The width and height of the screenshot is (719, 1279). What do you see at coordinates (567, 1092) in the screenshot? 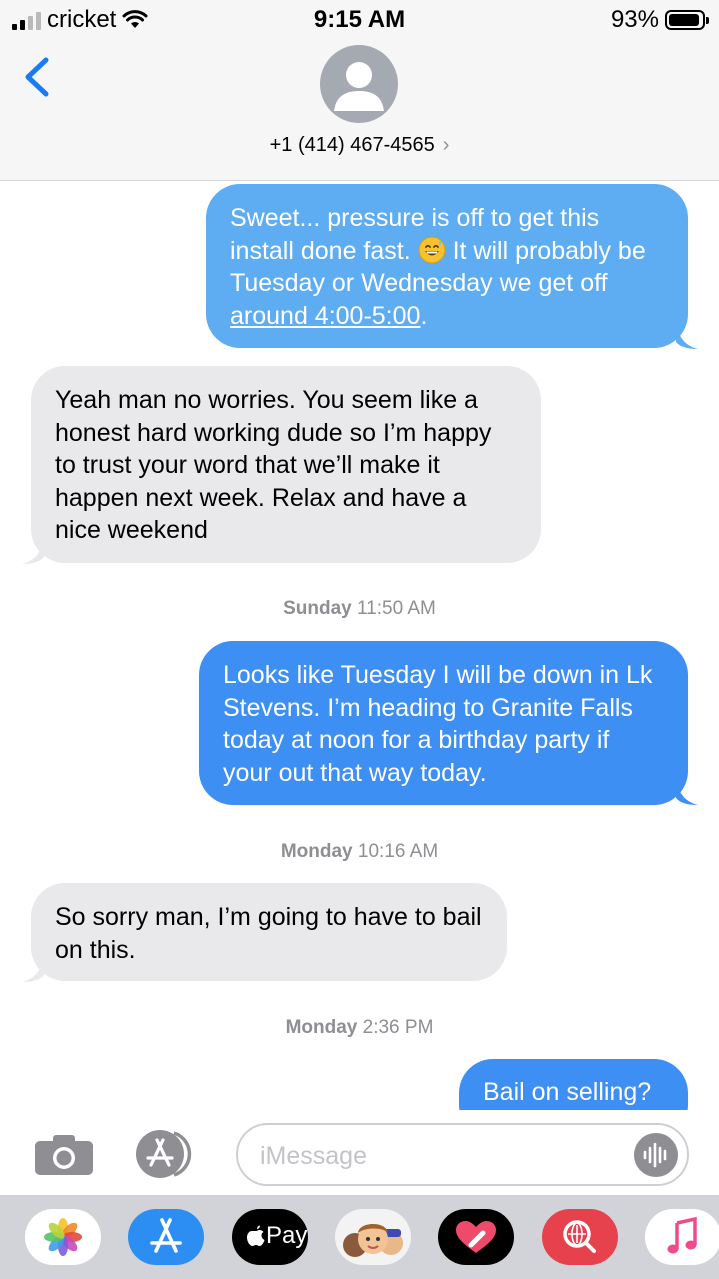
I see `message-text: Bail on selling?` at bounding box center [567, 1092].